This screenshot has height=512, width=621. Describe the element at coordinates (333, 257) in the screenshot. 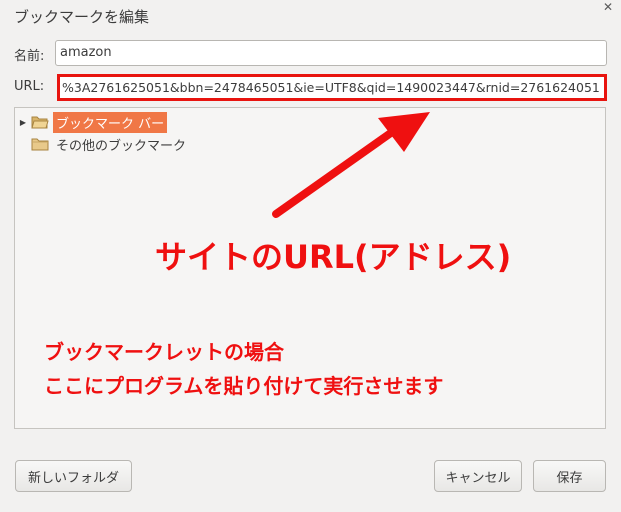

I see `url-annotation-text: サイトのURL(アドレス)` at that location.